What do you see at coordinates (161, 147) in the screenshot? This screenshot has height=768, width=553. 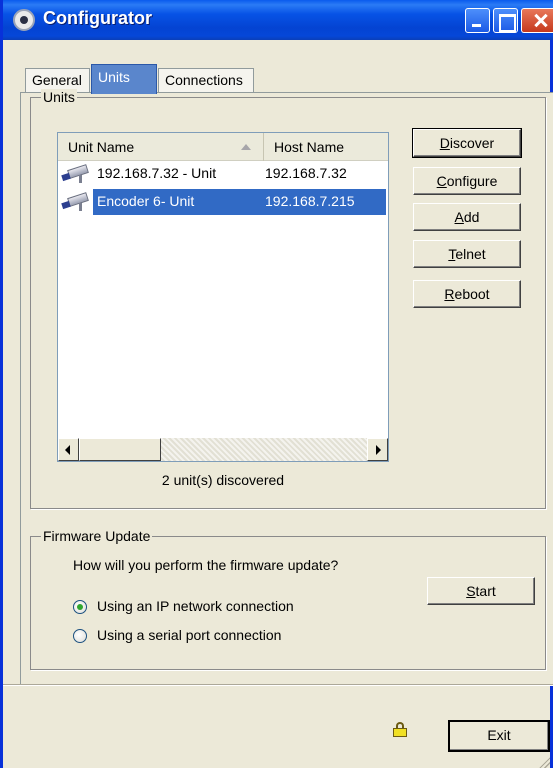 I see `column-header-unit-name: Unit Name` at bounding box center [161, 147].